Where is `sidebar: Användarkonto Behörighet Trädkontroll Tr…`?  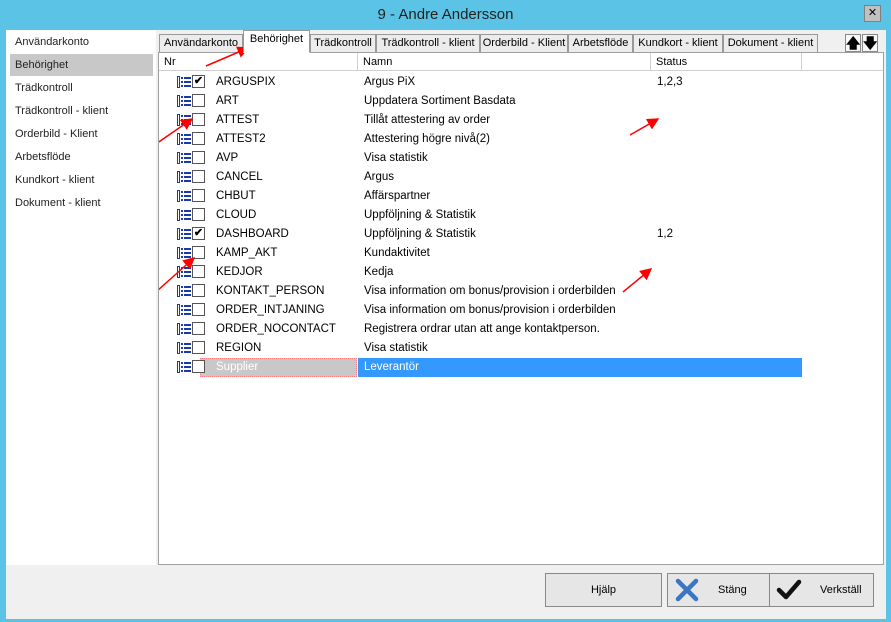
sidebar: Användarkonto Behörighet Trädkontroll Tr… is located at coordinates (81, 297).